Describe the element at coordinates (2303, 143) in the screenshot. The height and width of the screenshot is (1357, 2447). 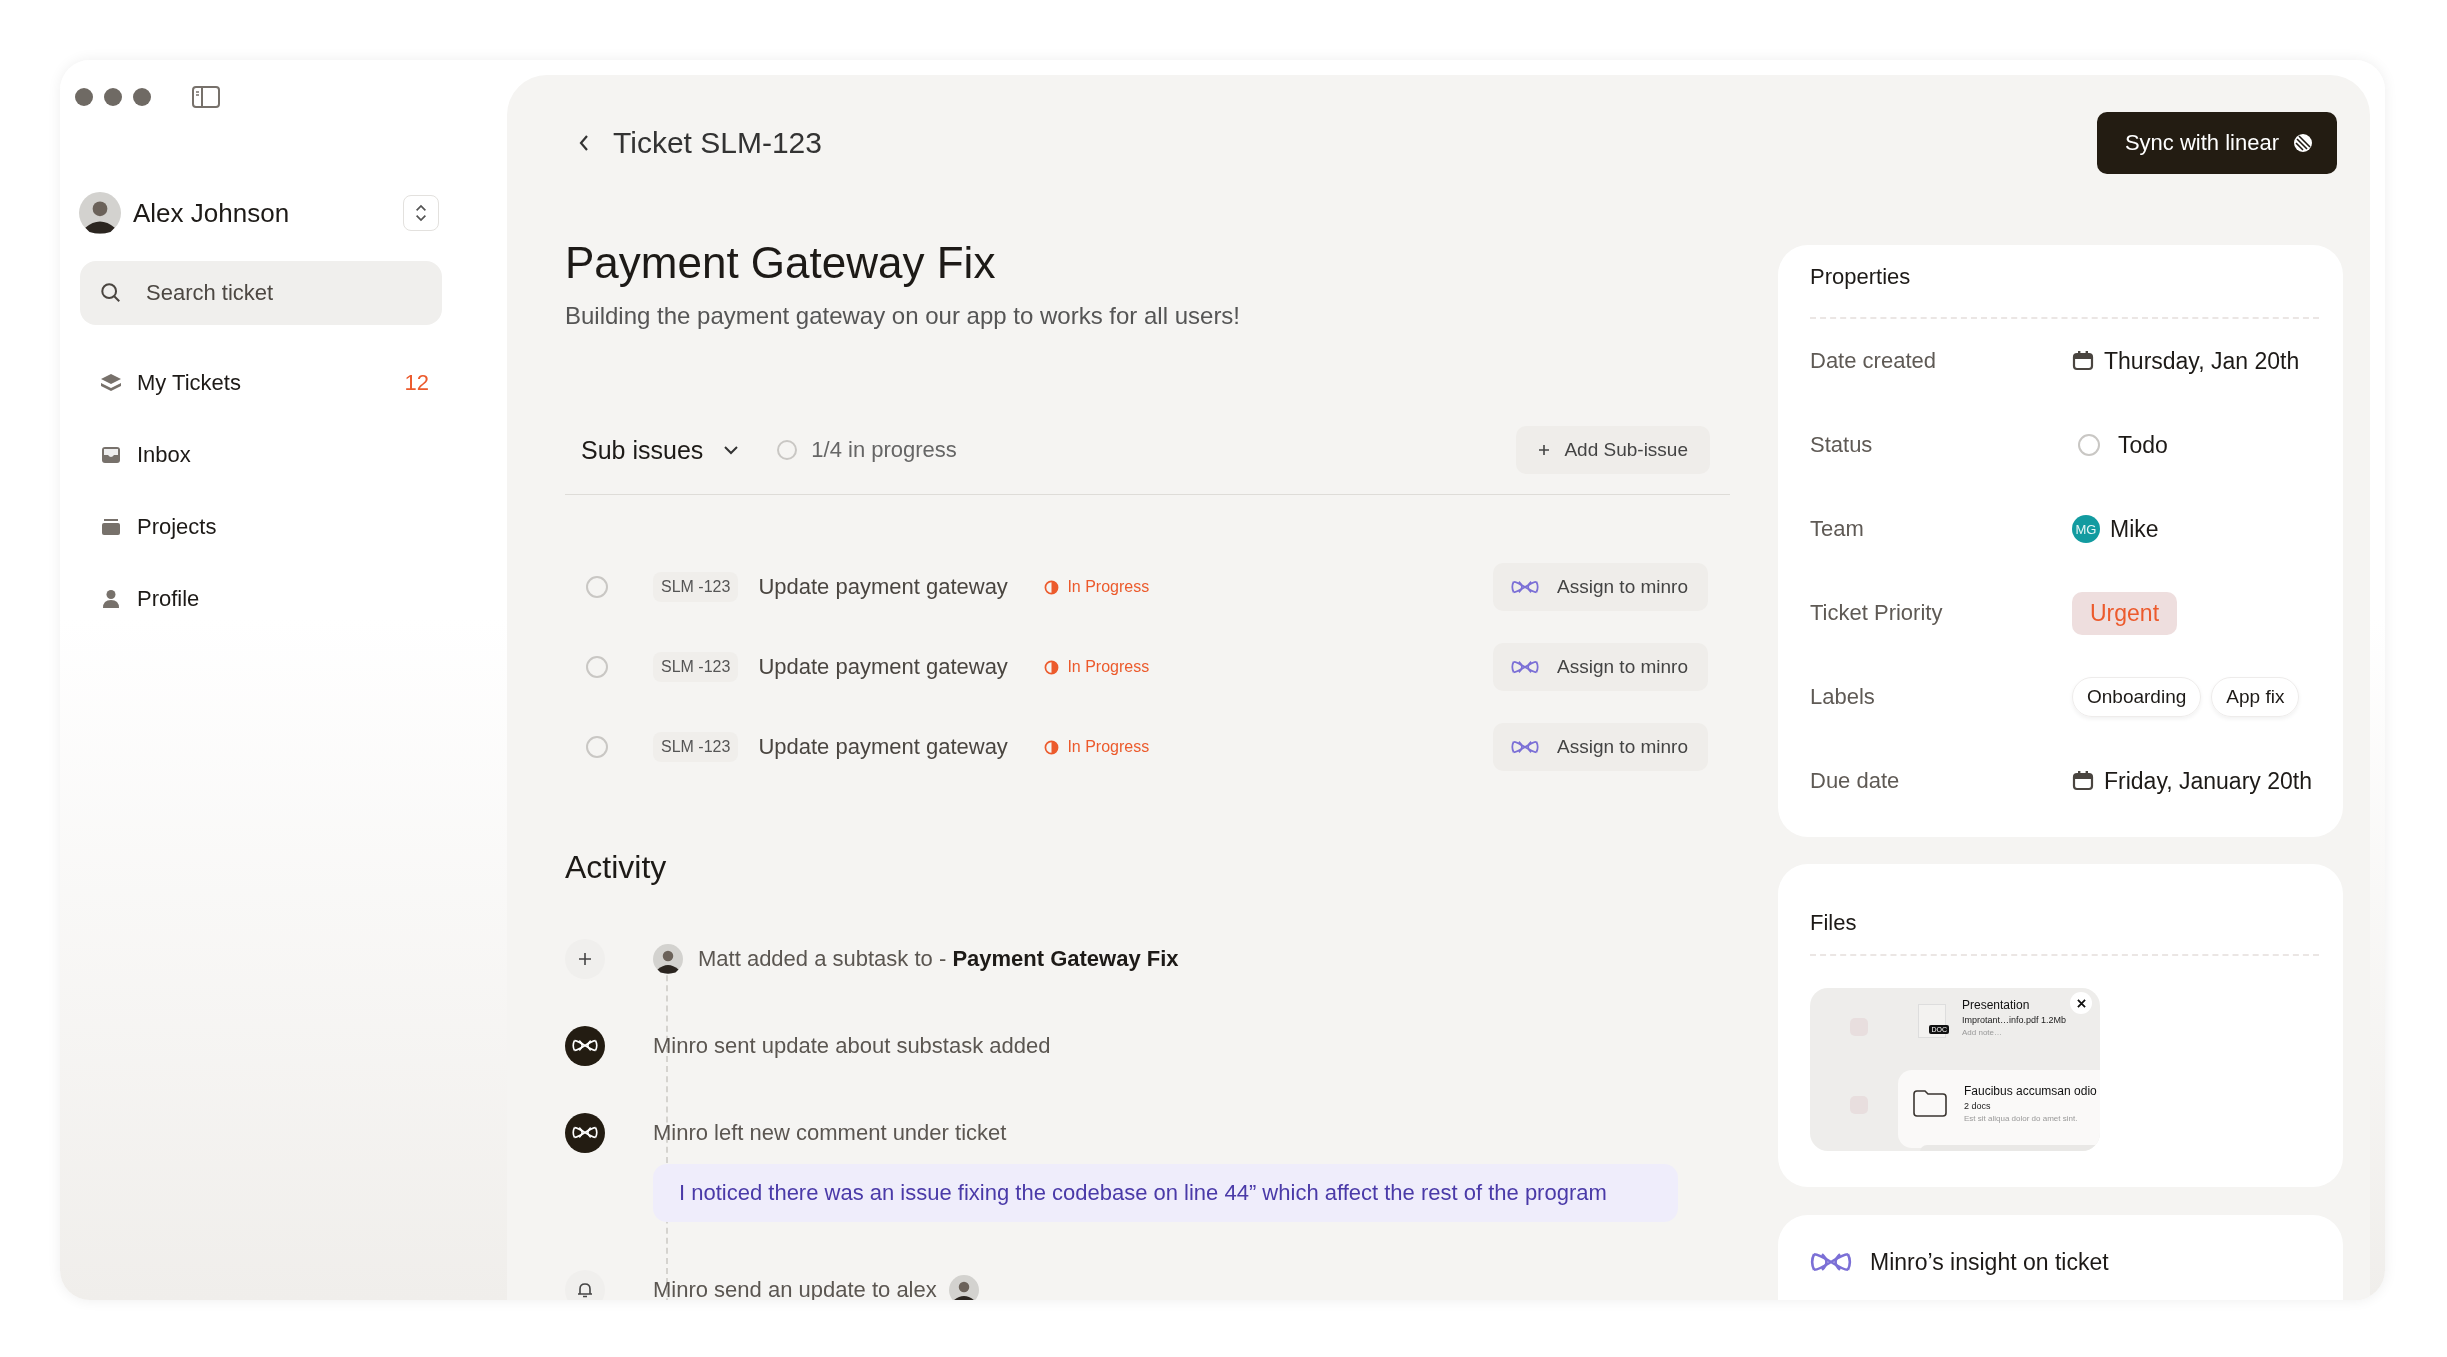
I see `striped-circle-icon` at that location.